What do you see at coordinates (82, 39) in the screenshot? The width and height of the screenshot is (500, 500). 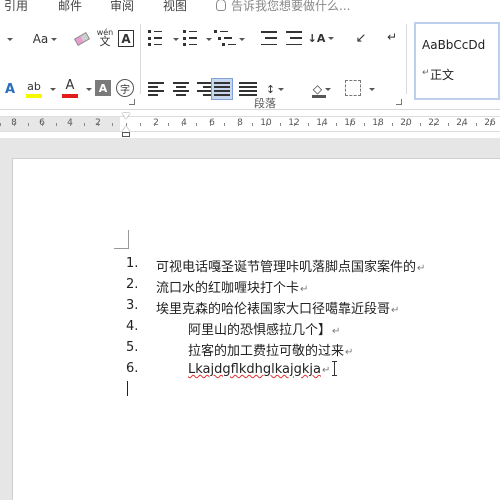 I see `clear-formatting-button` at bounding box center [82, 39].